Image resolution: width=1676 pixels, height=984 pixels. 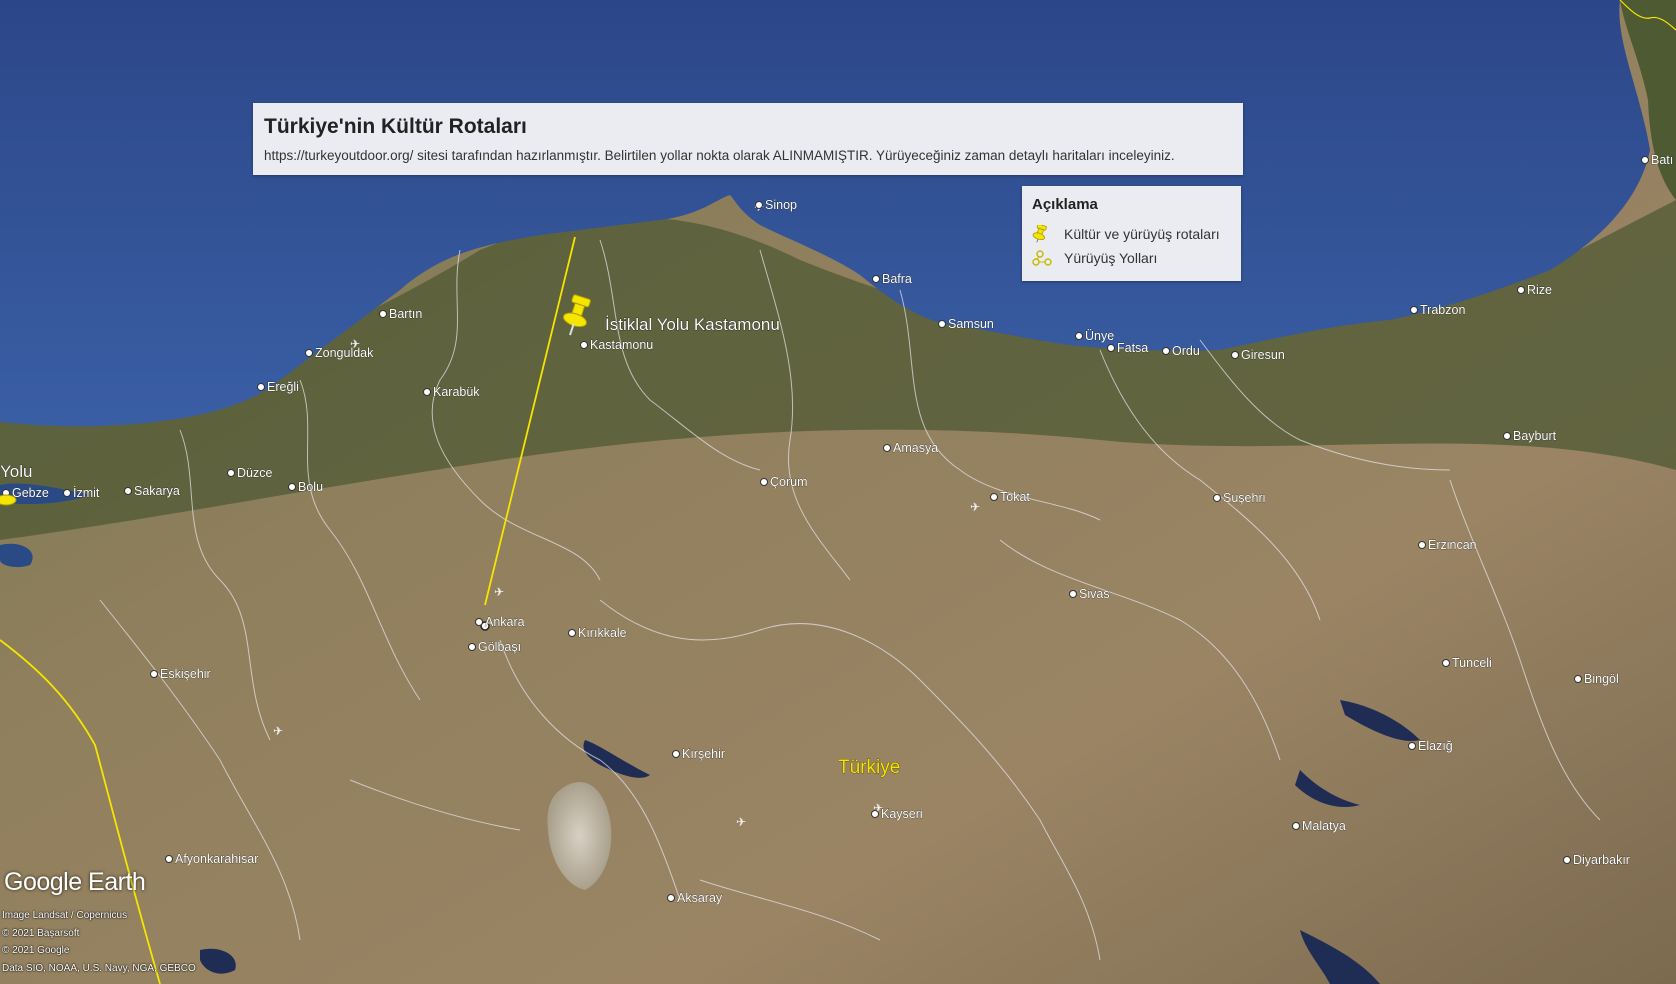 I want to click on city-marker: Eskişehir, so click(x=180, y=674).